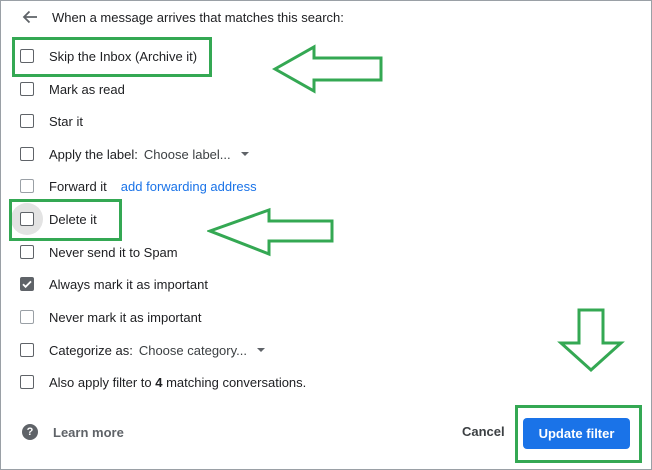 This screenshot has width=652, height=470. Describe the element at coordinates (91, 350) in the screenshot. I see `option-label: Categorize as:` at that location.